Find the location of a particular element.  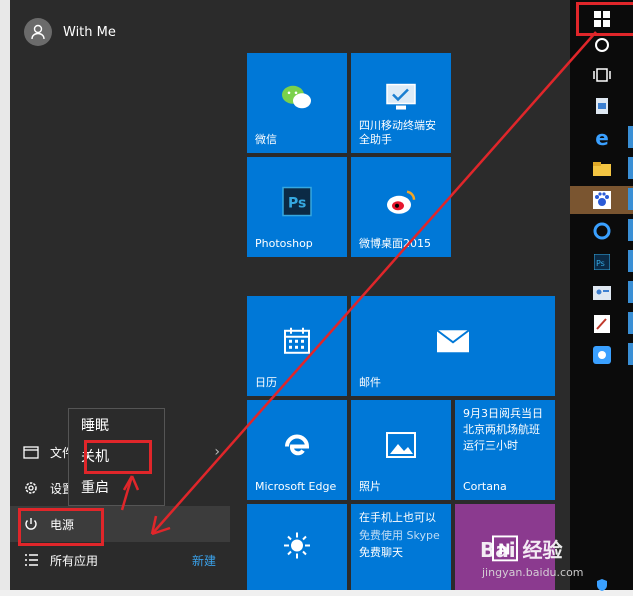

watermark-logo: Bai 经验 is located at coordinates (521, 550).